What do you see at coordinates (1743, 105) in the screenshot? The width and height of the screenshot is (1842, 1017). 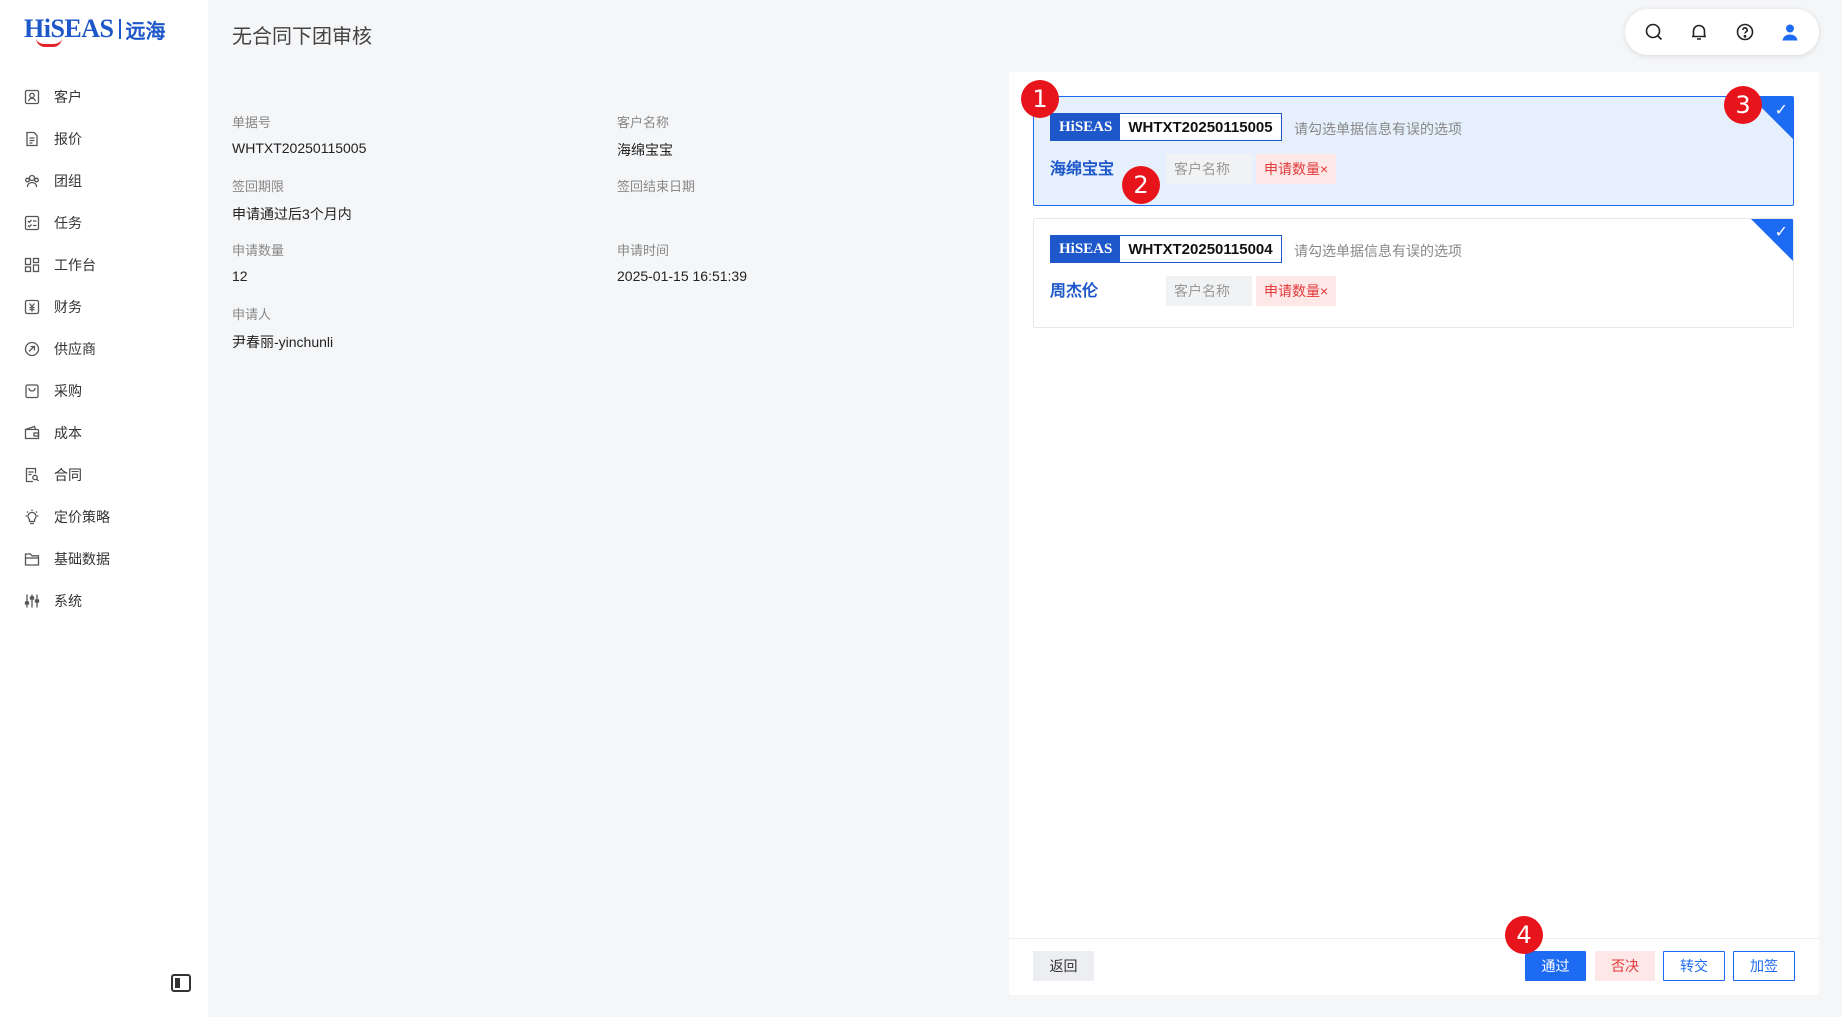 I see `annotation-marker-3: 3` at bounding box center [1743, 105].